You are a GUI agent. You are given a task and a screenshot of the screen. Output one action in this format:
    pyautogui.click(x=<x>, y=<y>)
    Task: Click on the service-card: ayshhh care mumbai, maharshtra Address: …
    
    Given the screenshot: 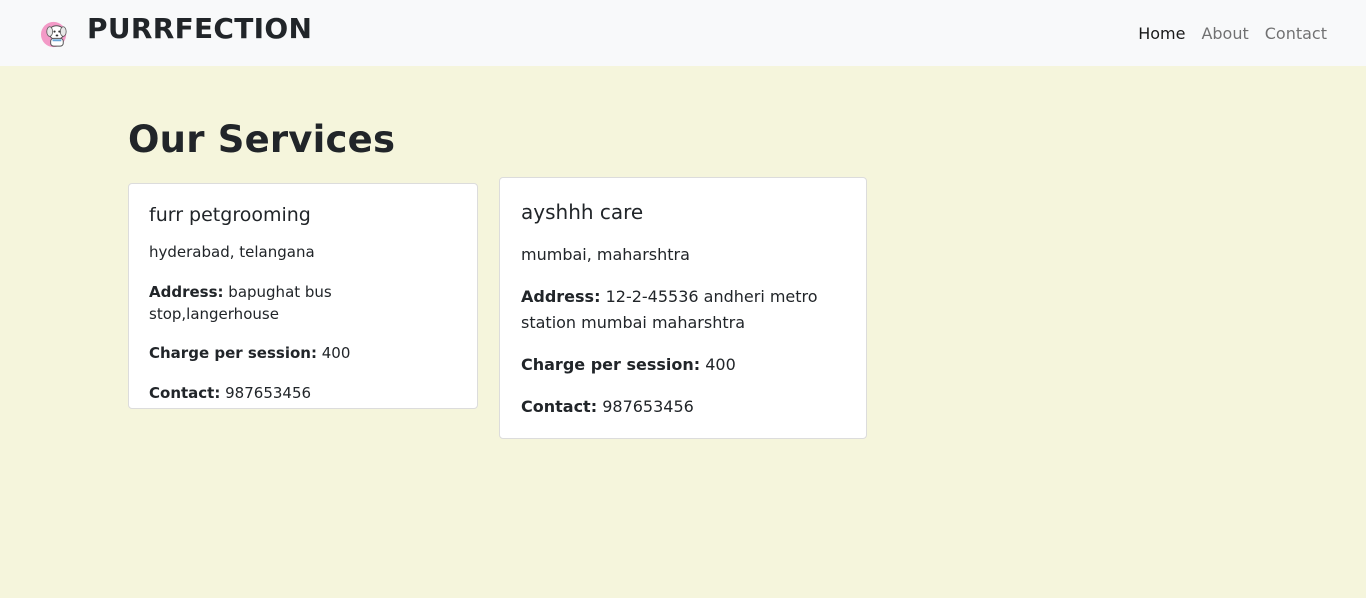 What is the action you would take?
    pyautogui.click(x=683, y=308)
    